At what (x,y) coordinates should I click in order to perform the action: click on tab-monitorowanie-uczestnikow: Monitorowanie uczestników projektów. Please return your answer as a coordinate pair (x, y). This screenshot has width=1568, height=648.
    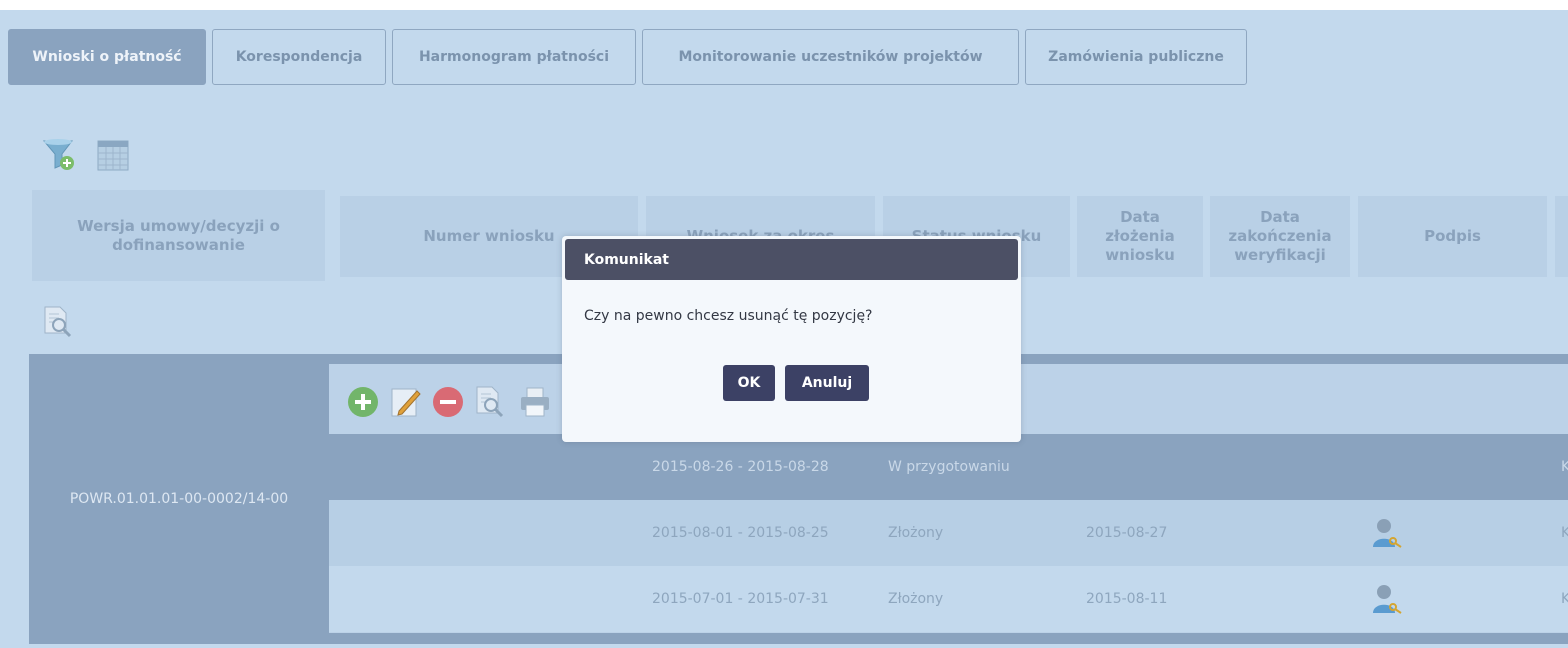
    Looking at the image, I should click on (830, 57).